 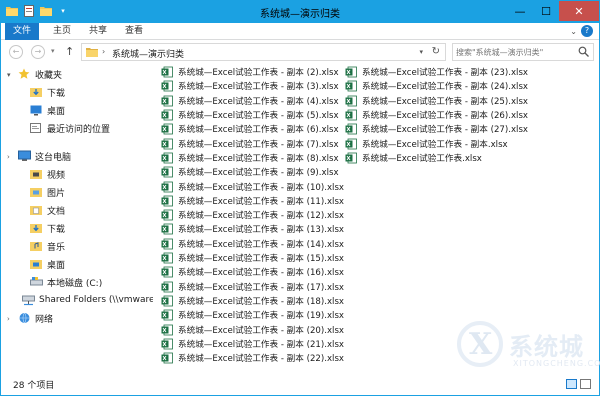 What do you see at coordinates (583, 53) in the screenshot?
I see `search-icon` at bounding box center [583, 53].